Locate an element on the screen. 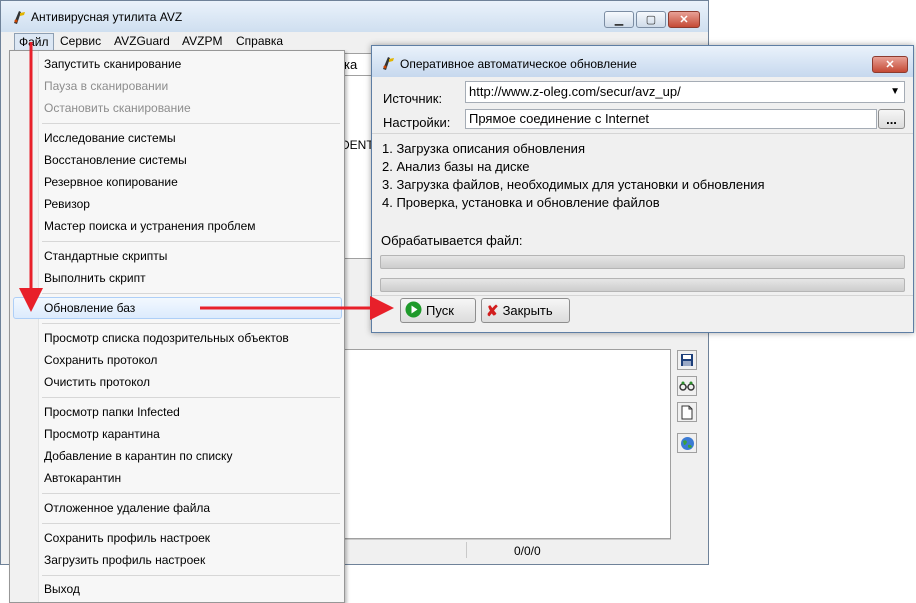  menu-file: Файл is located at coordinates (34, 42).